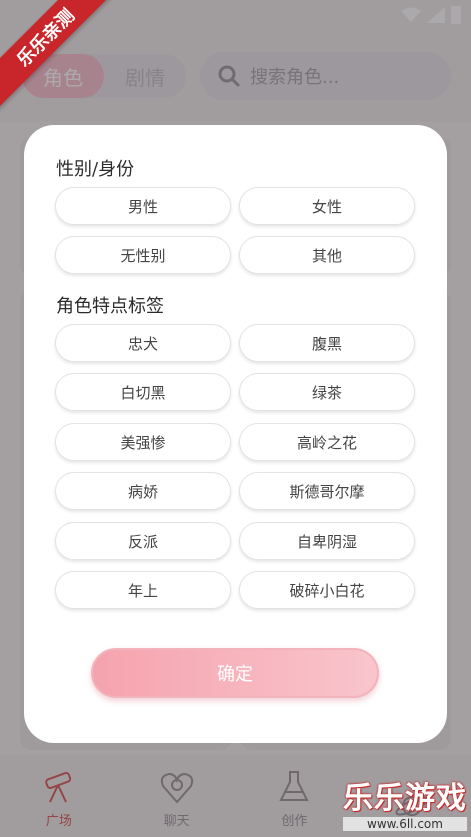 The width and height of the screenshot is (471, 837). What do you see at coordinates (327, 442) in the screenshot?
I see `chip-trait: 高岭之花` at bounding box center [327, 442].